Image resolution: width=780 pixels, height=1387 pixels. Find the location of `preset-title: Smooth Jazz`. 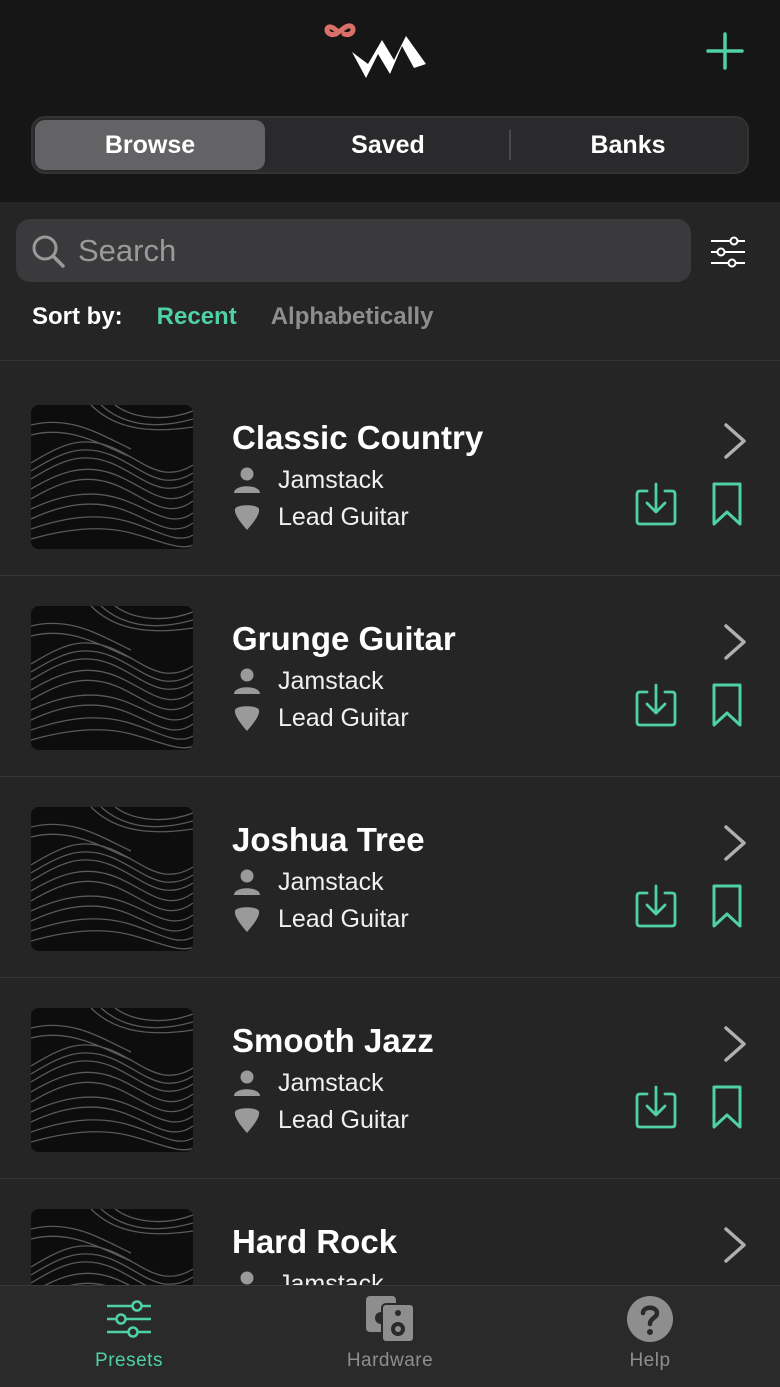

preset-title: Smooth Jazz is located at coordinates (333, 1040).